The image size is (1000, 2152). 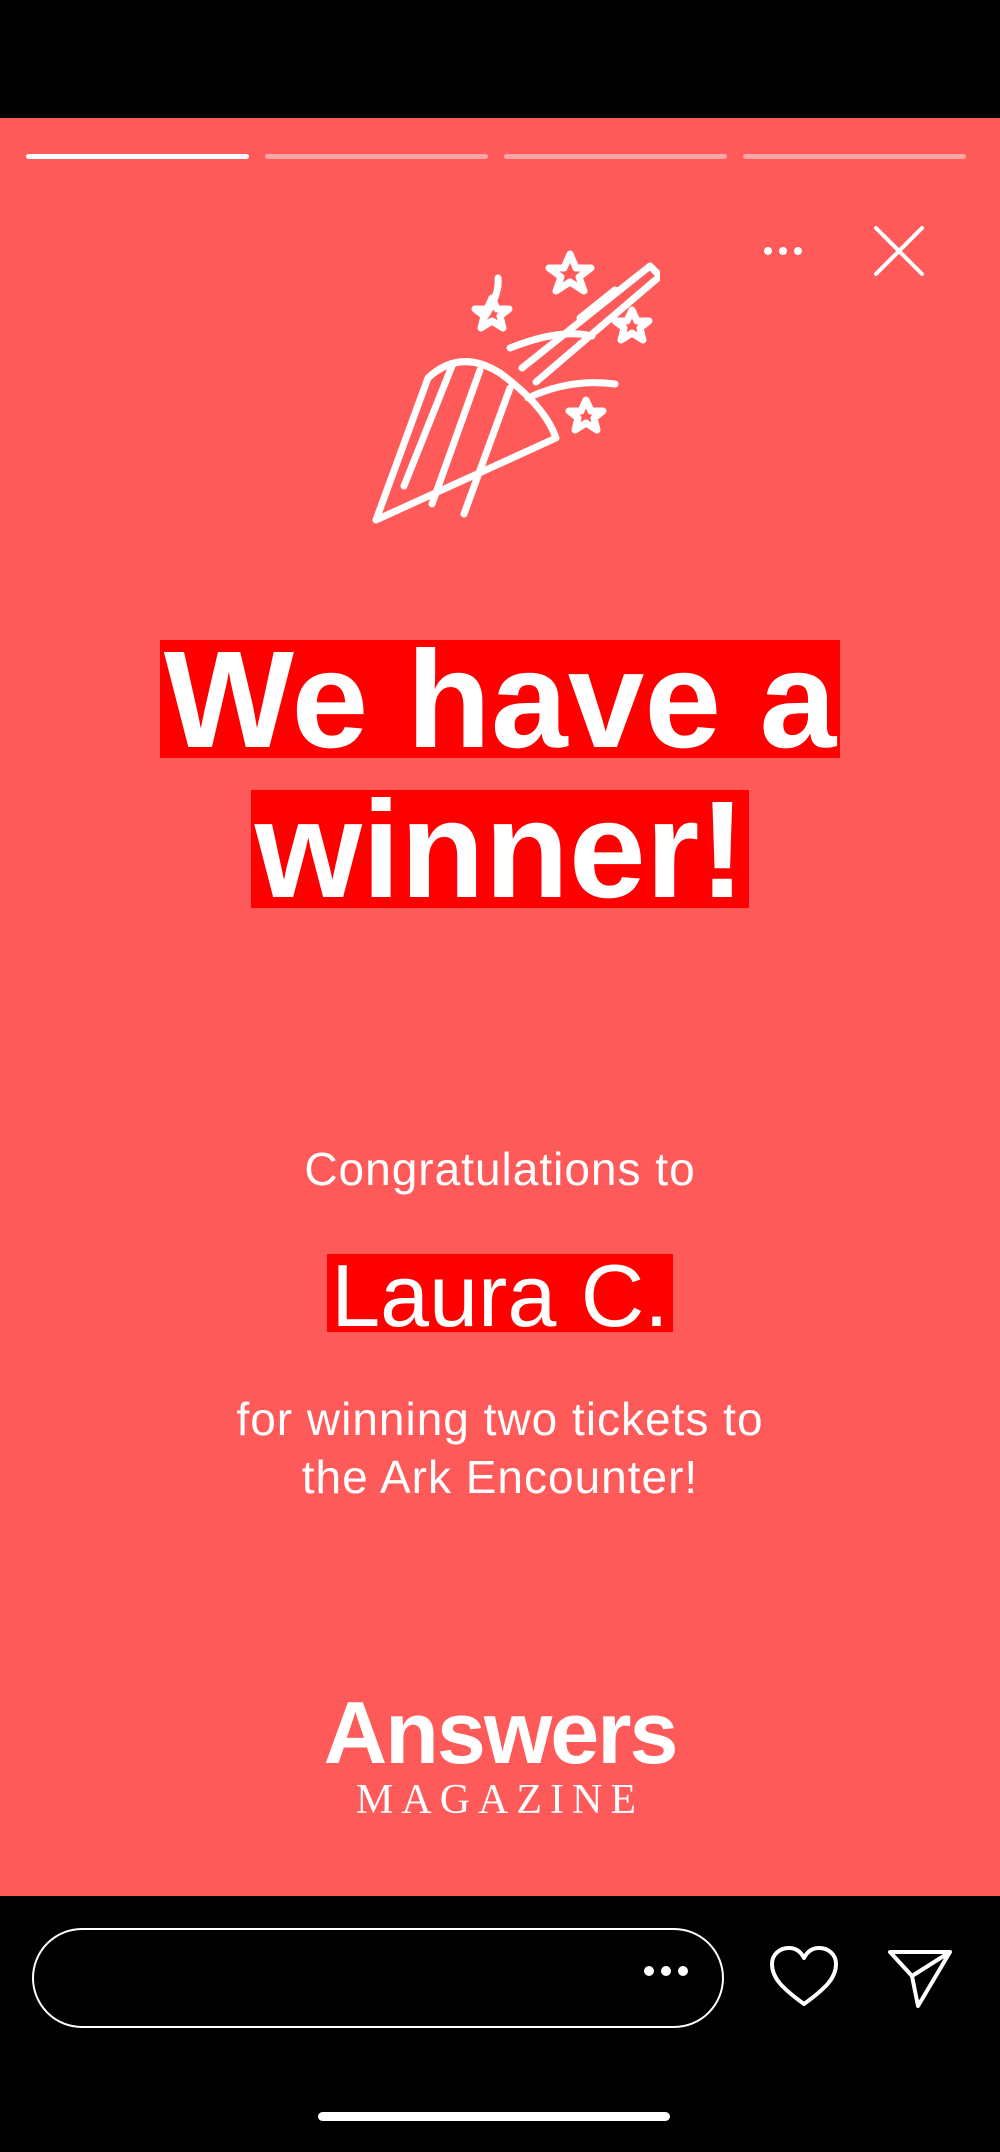 I want to click on send-icon, so click(x=920, y=1979).